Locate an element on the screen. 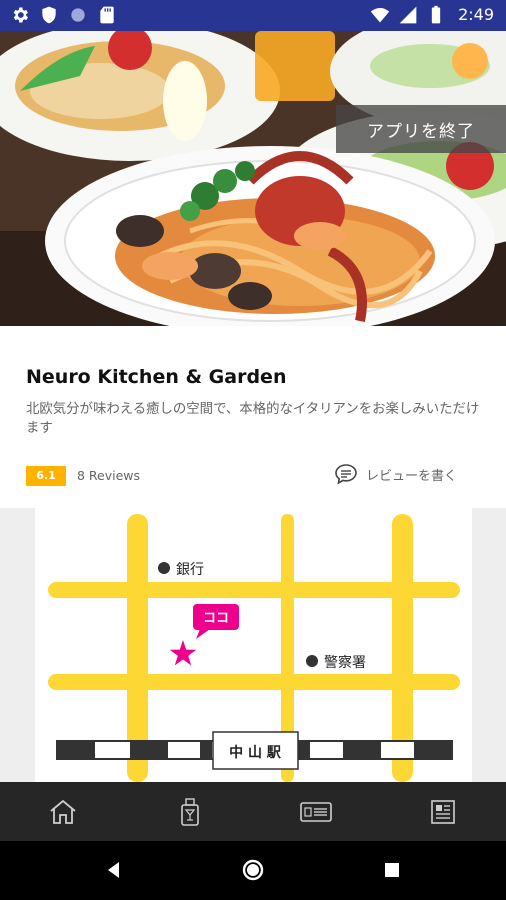 Image resolution: width=506 pixels, height=900 pixels. recents-icon is located at coordinates (392, 870).